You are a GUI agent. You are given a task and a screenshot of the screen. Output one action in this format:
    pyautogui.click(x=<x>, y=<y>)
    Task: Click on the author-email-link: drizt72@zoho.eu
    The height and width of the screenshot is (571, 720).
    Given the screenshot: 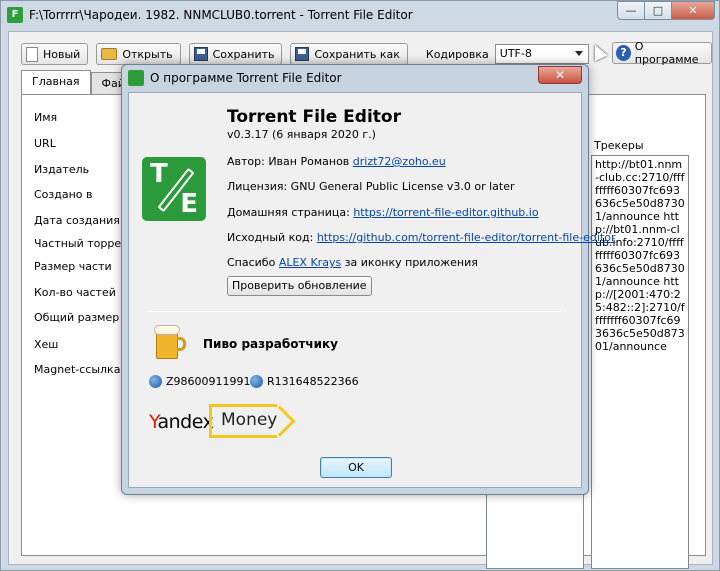 What is the action you would take?
    pyautogui.click(x=399, y=161)
    